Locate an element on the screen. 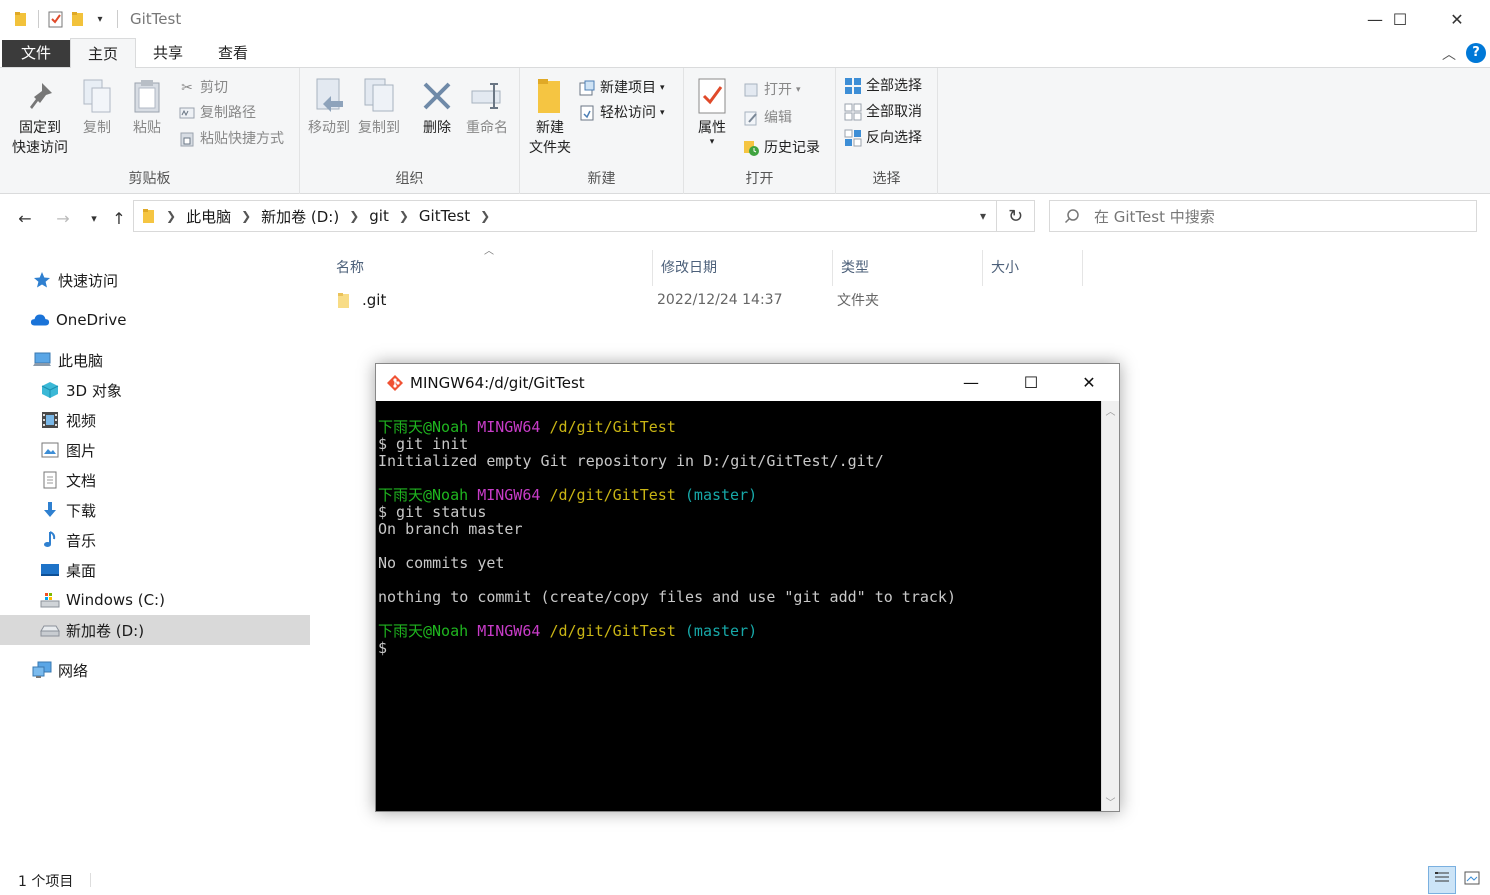  close-icon: ✕ is located at coordinates (1089, 382).